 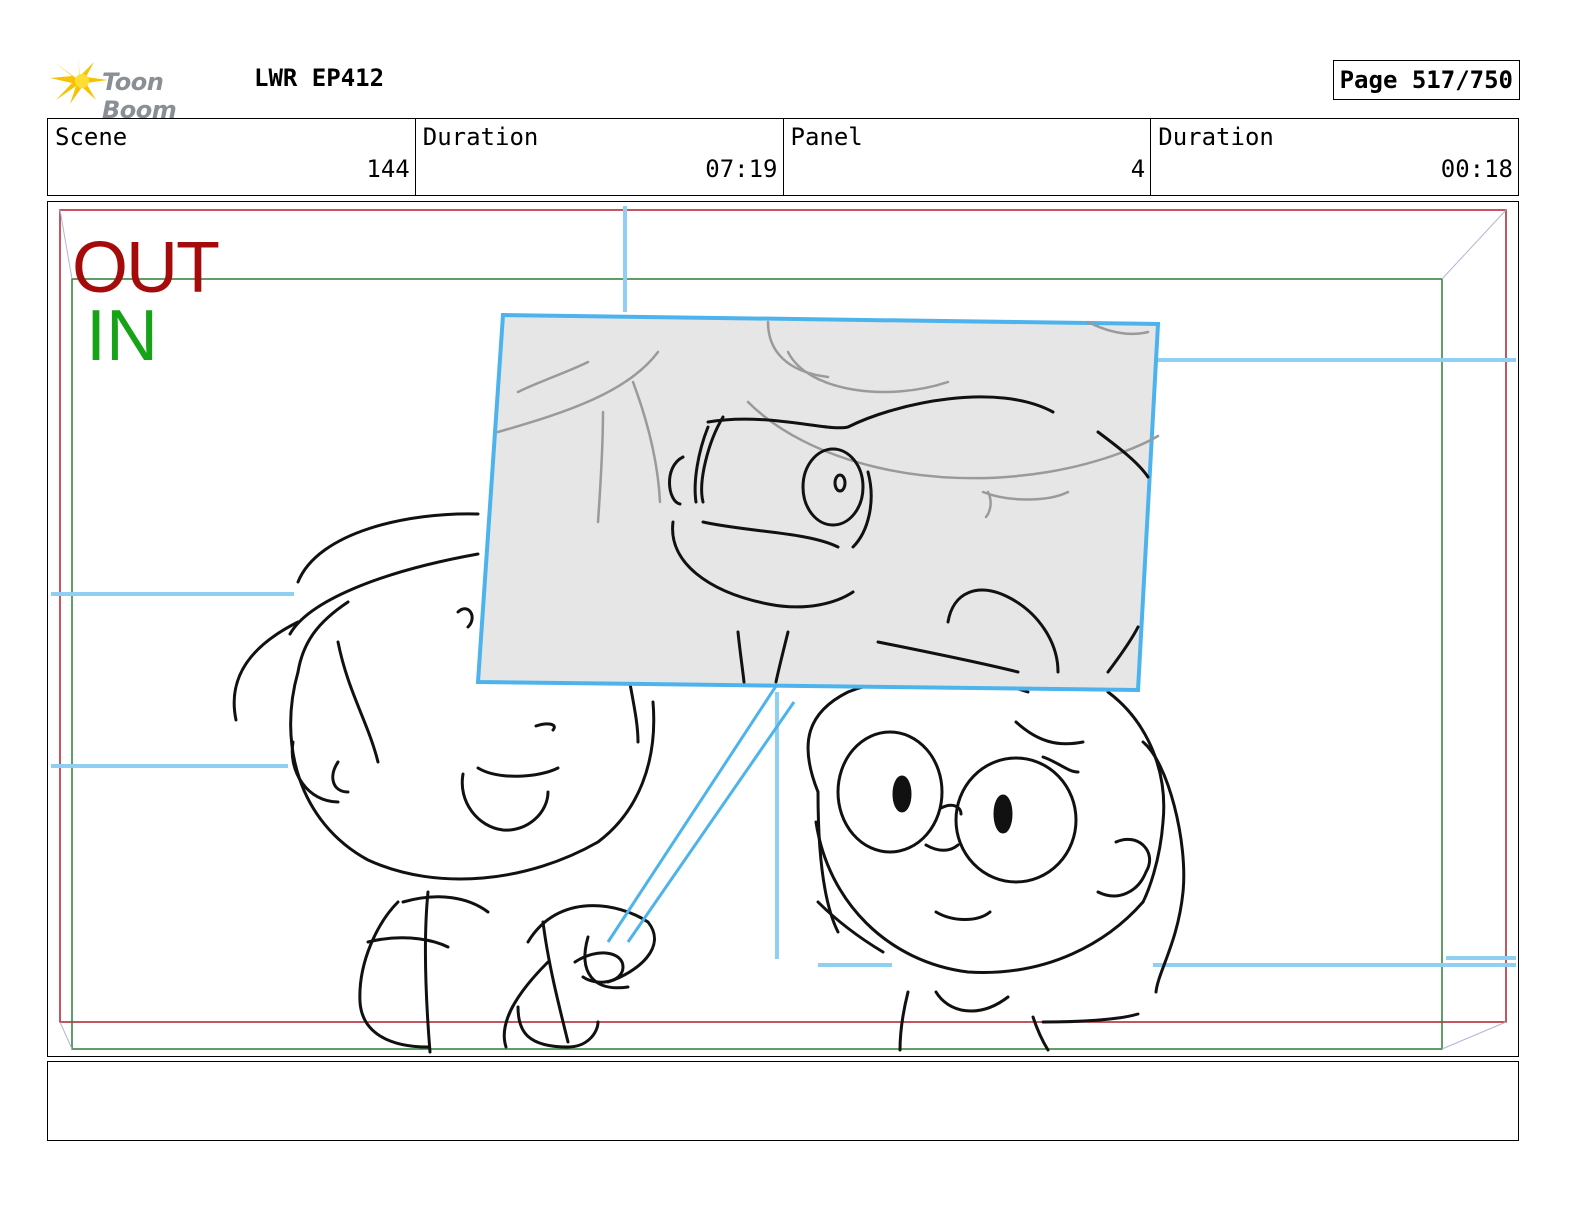 What do you see at coordinates (968, 157) in the screenshot?
I see `panel-cell: Panel 4` at bounding box center [968, 157].